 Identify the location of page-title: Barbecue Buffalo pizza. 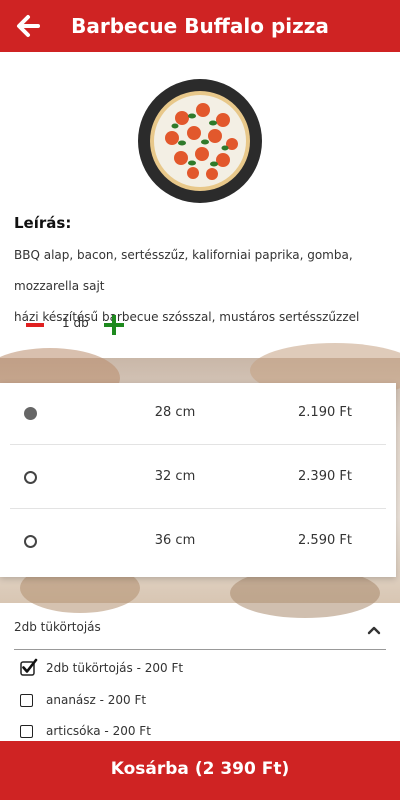
(200, 26).